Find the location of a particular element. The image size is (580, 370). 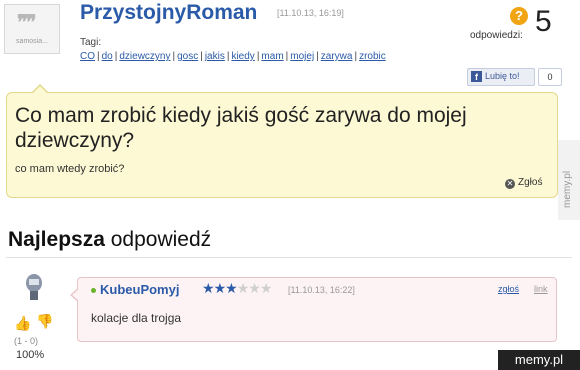

question-mark-icon: ? is located at coordinates (519, 16).